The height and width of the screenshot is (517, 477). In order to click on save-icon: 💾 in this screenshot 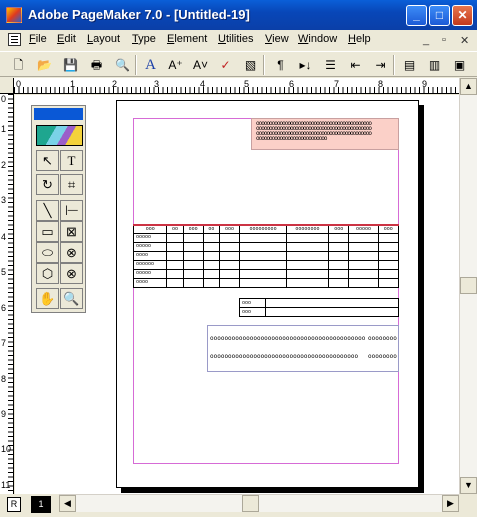, I will do `click(70, 65)`.